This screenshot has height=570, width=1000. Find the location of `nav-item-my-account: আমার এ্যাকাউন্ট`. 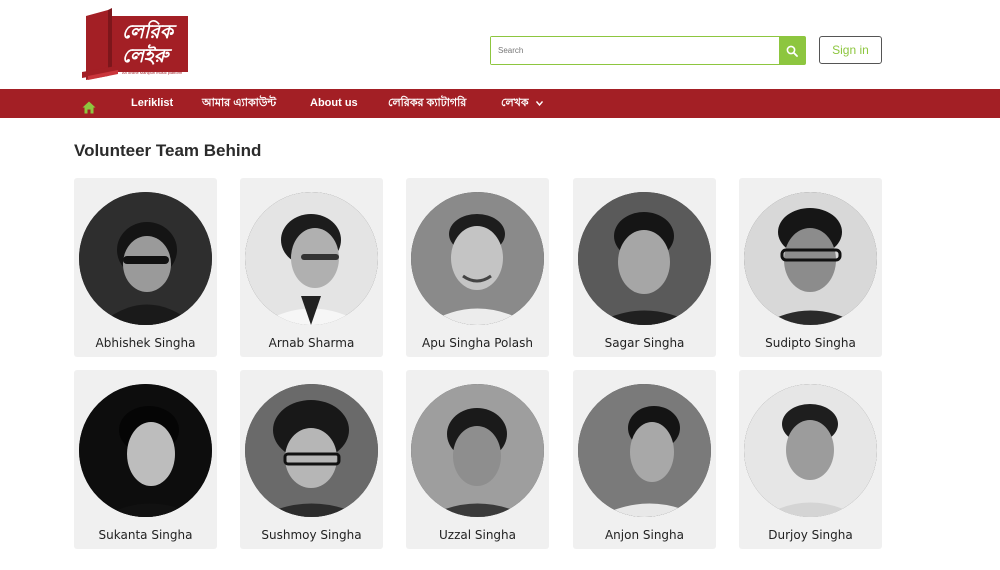

nav-item-my-account: আমার এ্যাকাউন্ট is located at coordinates (239, 103).